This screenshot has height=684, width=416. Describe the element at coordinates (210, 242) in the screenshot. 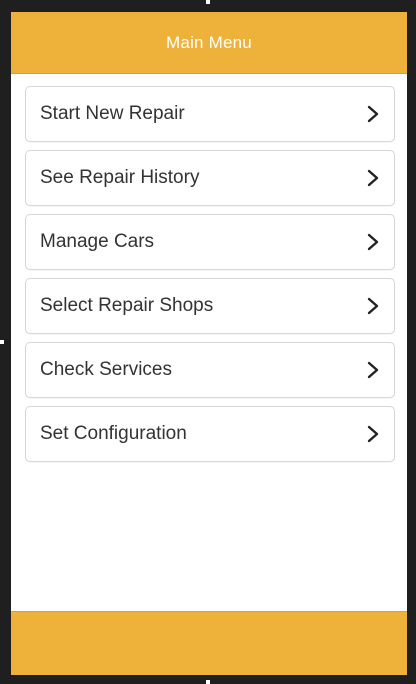

I see `menu-item-manage-cars: Manage Cars` at that location.